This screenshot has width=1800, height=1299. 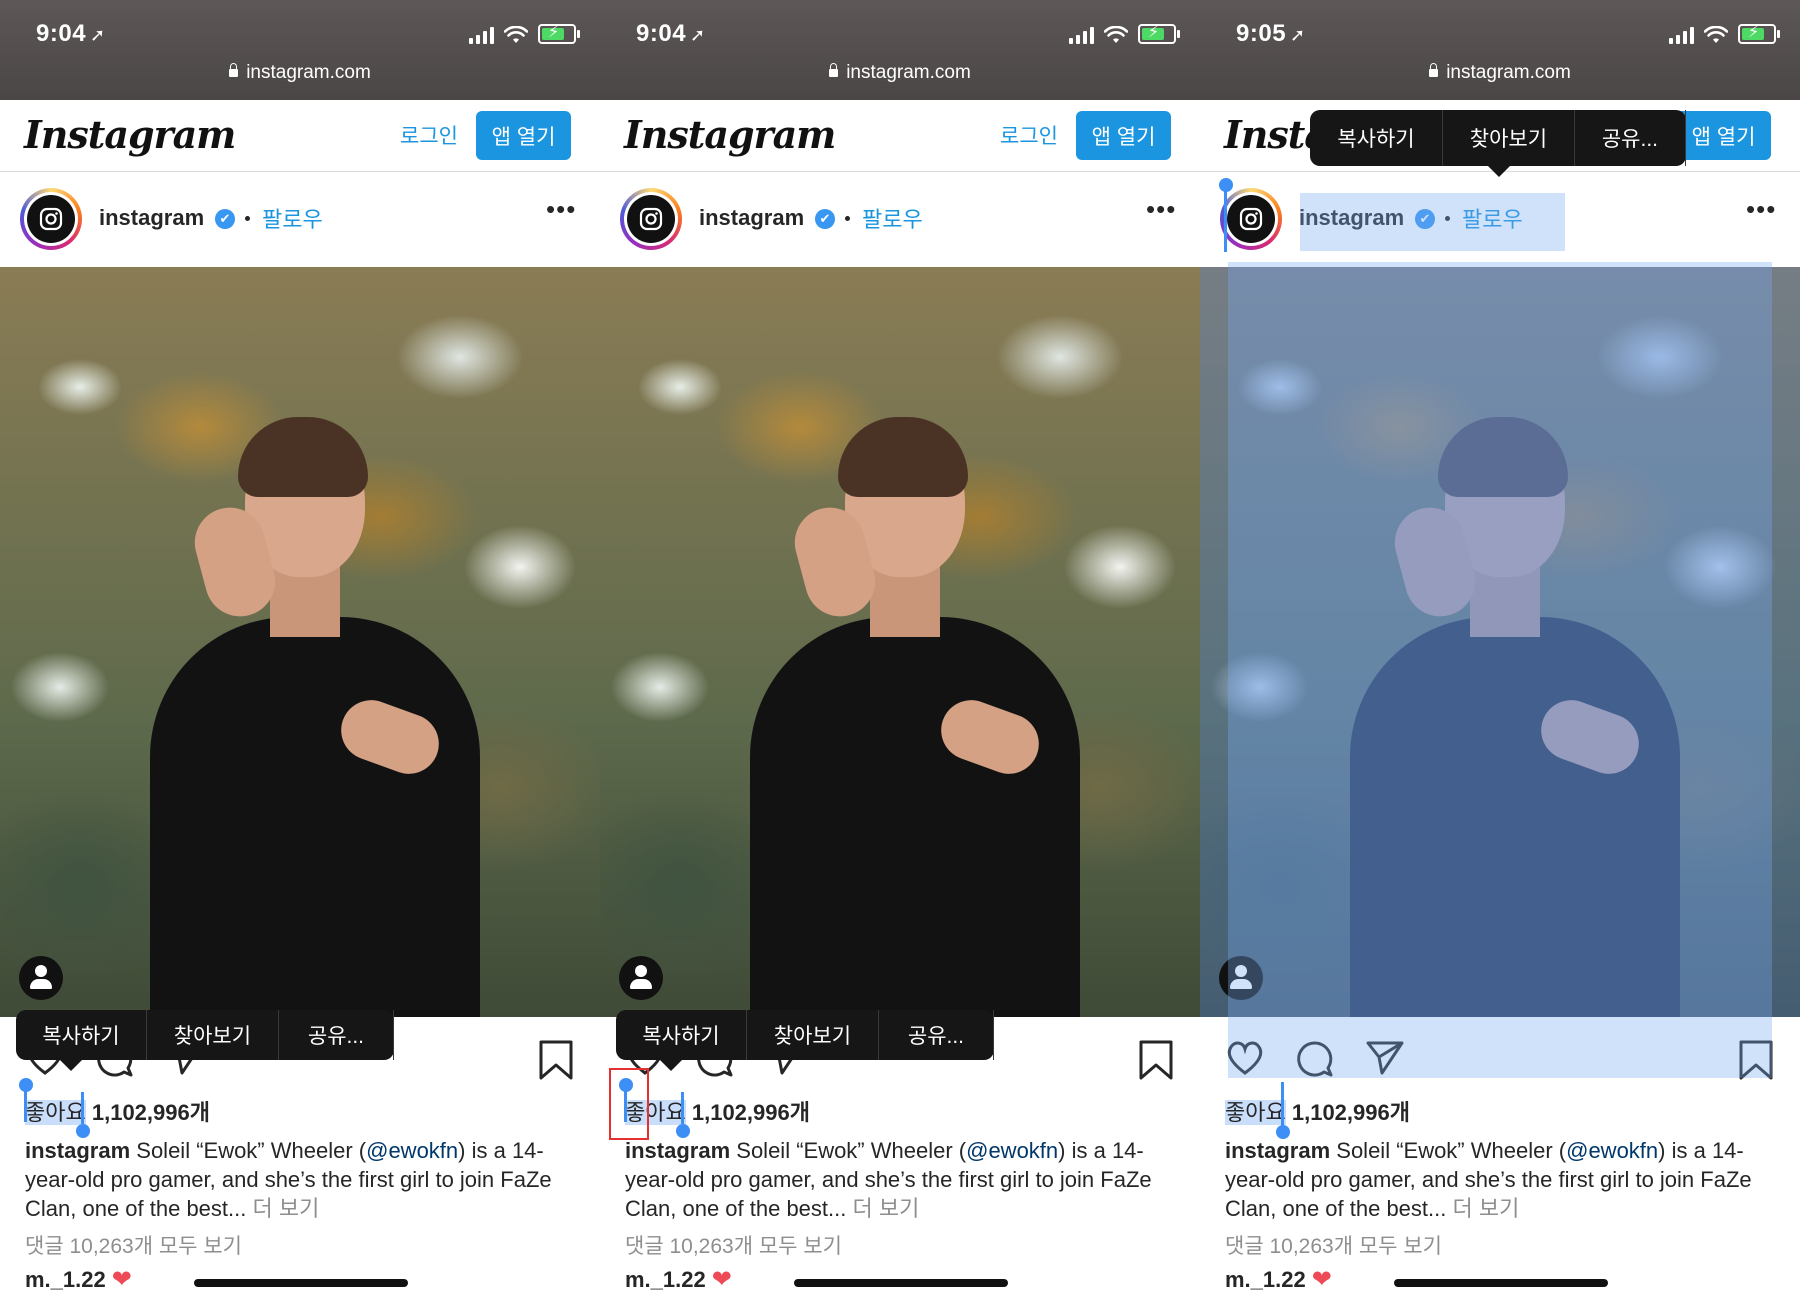 What do you see at coordinates (481, 35) in the screenshot?
I see `signal-icon` at bounding box center [481, 35].